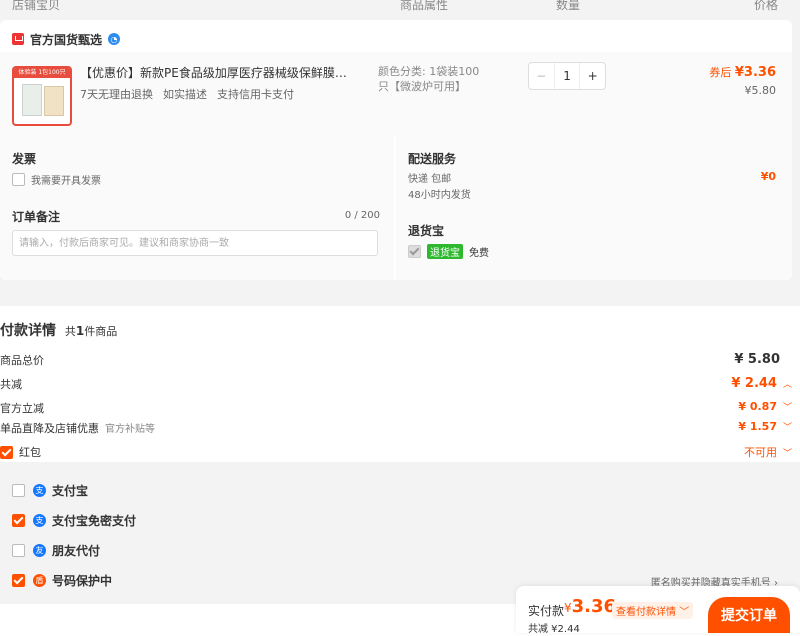 This screenshot has width=800, height=636. What do you see at coordinates (546, 611) in the screenshot?
I see `pay-label: 实付款` at bounding box center [546, 611].